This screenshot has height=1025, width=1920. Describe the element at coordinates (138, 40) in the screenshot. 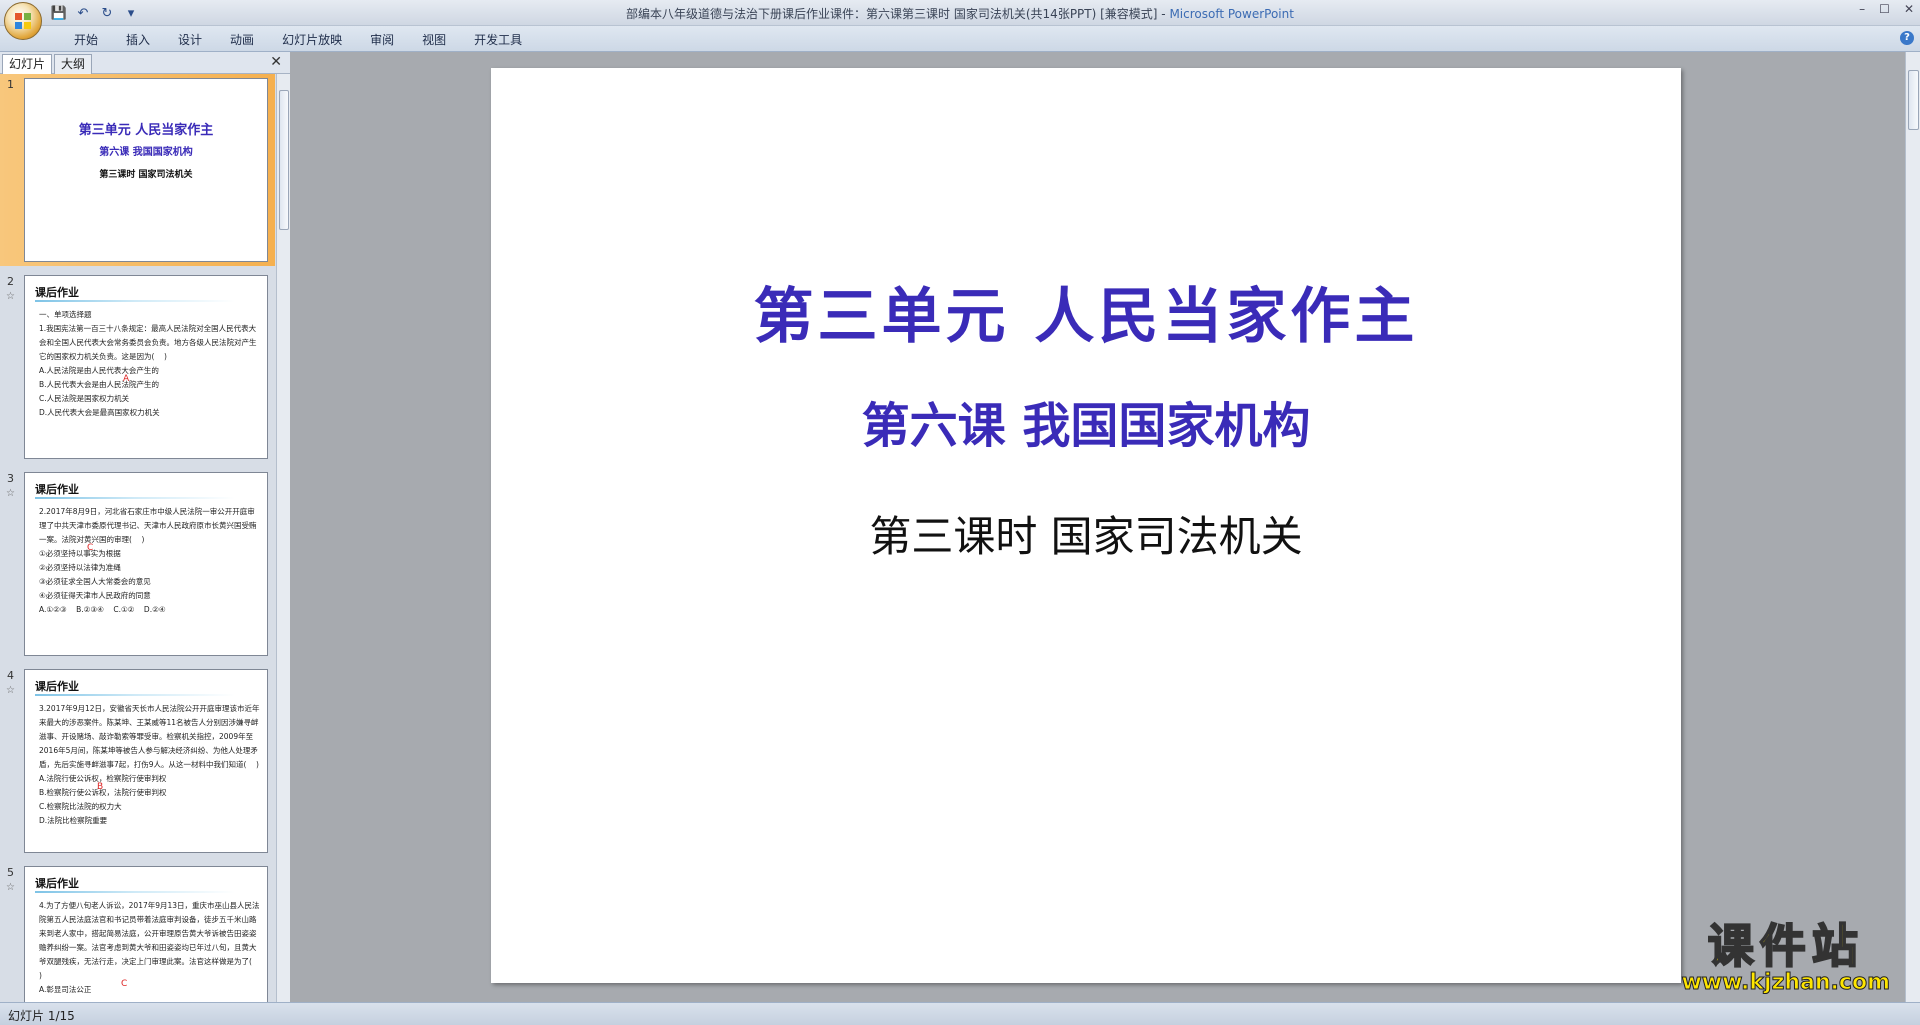

I see `tab-insert: 插入` at that location.